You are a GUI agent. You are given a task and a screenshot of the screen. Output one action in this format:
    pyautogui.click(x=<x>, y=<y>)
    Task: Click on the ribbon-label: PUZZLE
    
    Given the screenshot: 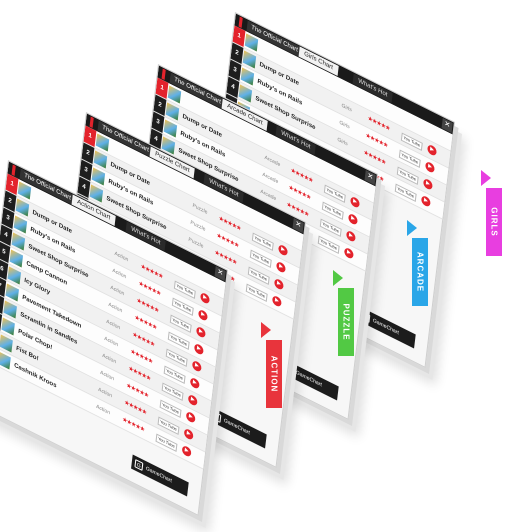 What is the action you would take?
    pyautogui.click(x=346, y=322)
    